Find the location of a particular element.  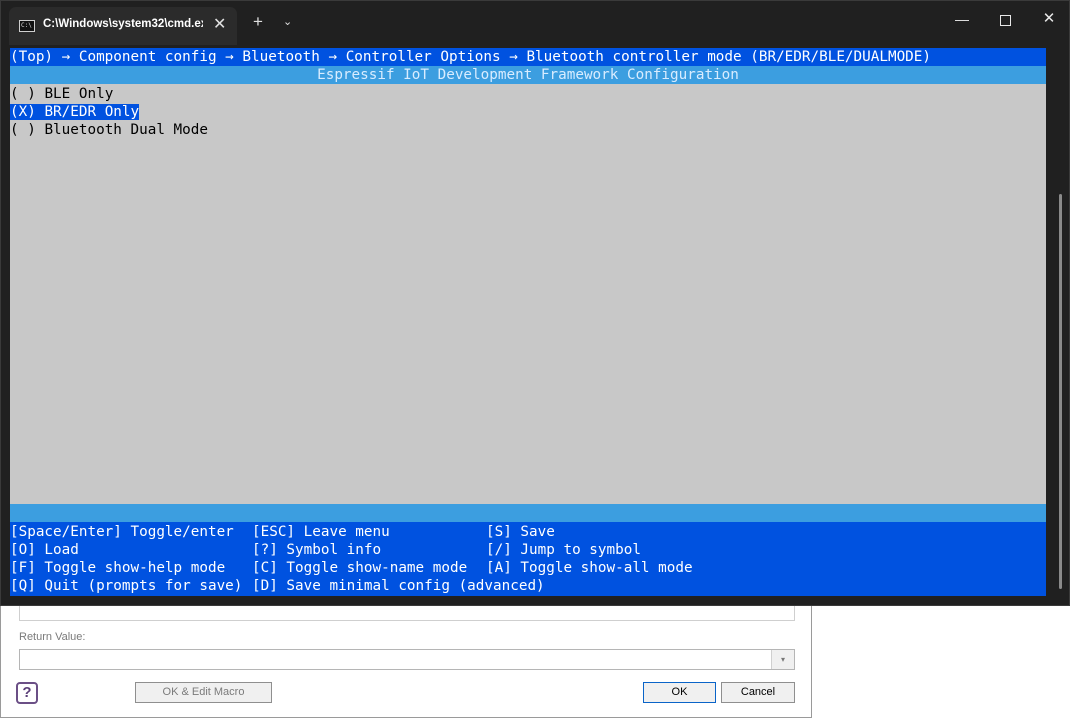

option-bluetooth-dual-mode: ( ) Bluetooth Dual Mode is located at coordinates (528, 130).